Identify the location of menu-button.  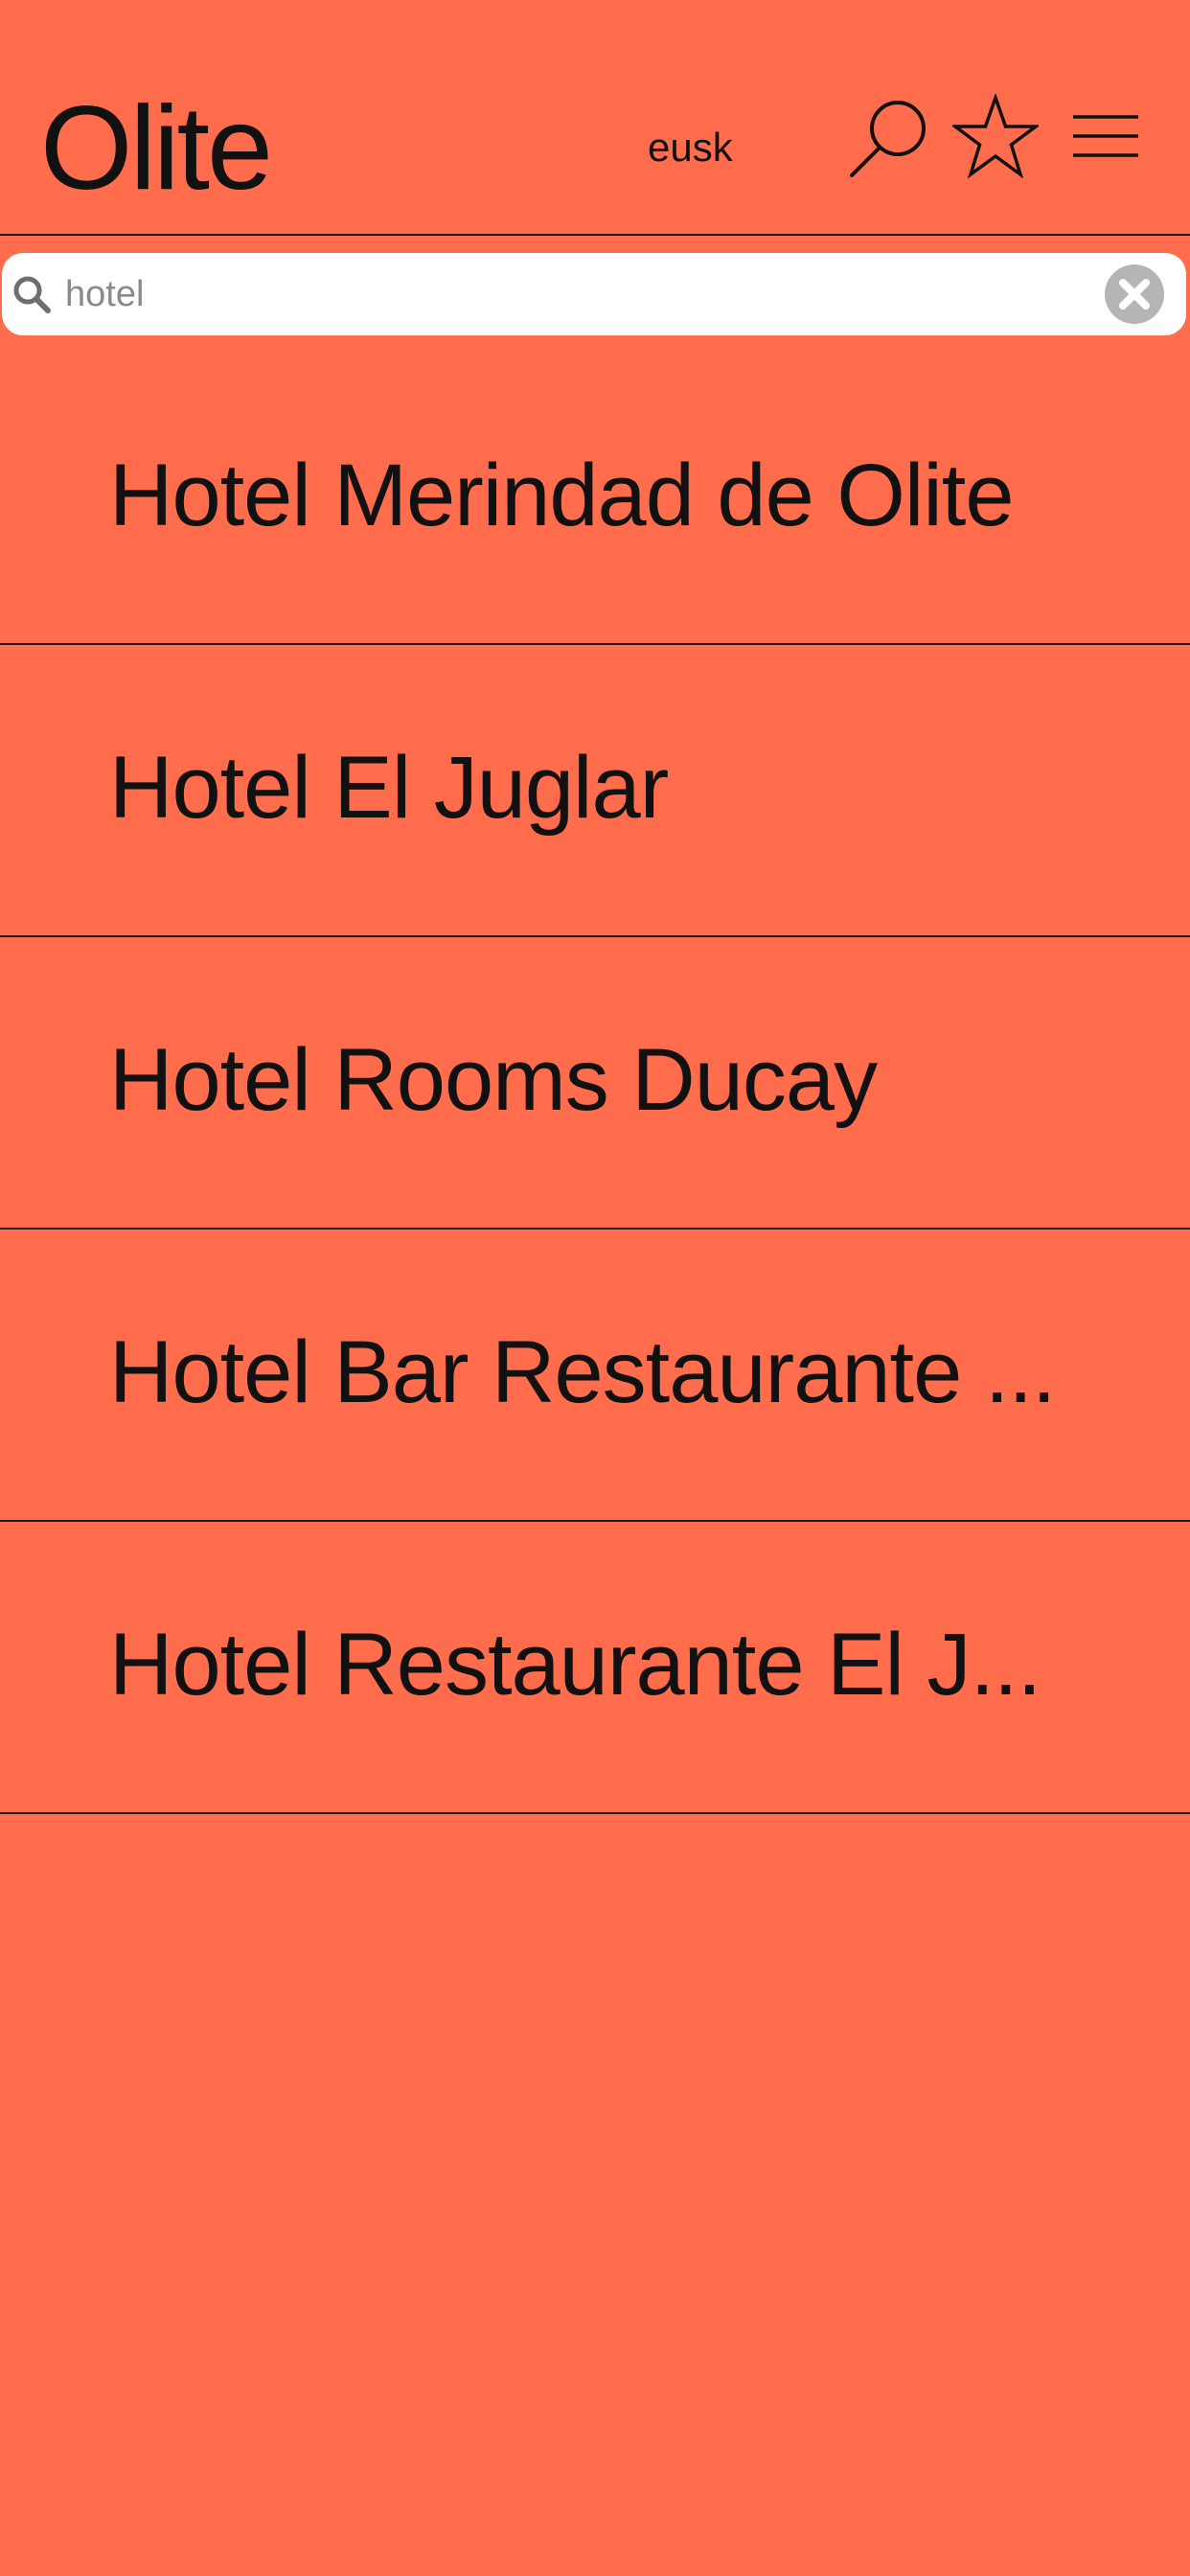
(1105, 137).